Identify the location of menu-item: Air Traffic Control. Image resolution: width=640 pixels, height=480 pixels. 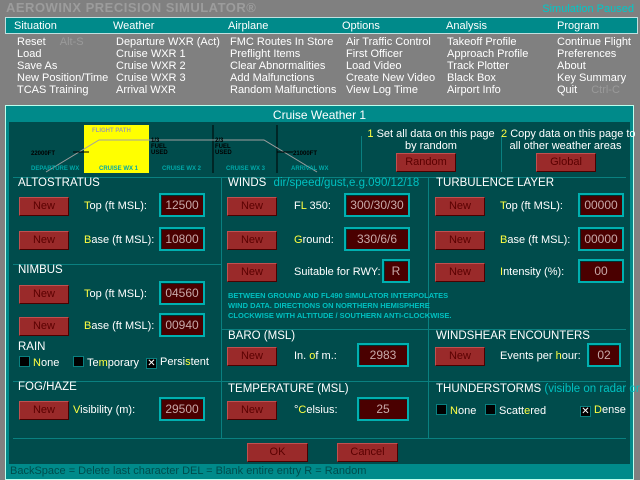
(388, 42).